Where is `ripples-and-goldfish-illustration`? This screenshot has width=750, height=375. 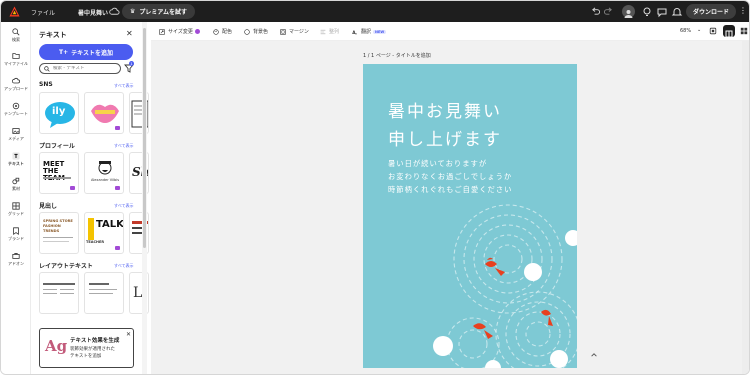
ripples-and-goldfish-illustration is located at coordinates (505, 286).